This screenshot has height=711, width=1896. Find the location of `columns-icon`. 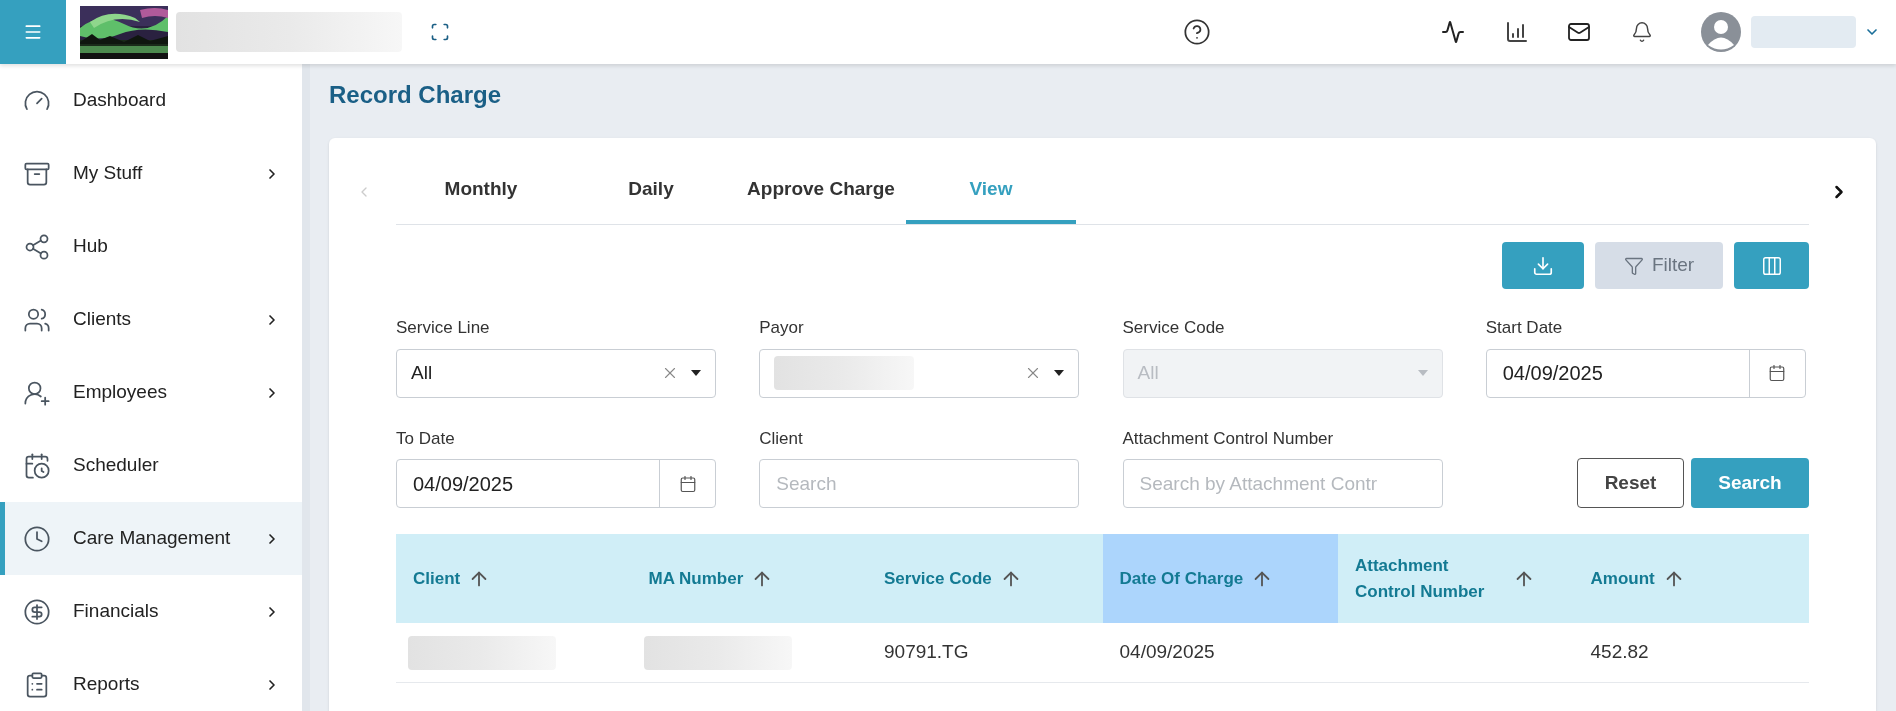

columns-icon is located at coordinates (1771, 265).